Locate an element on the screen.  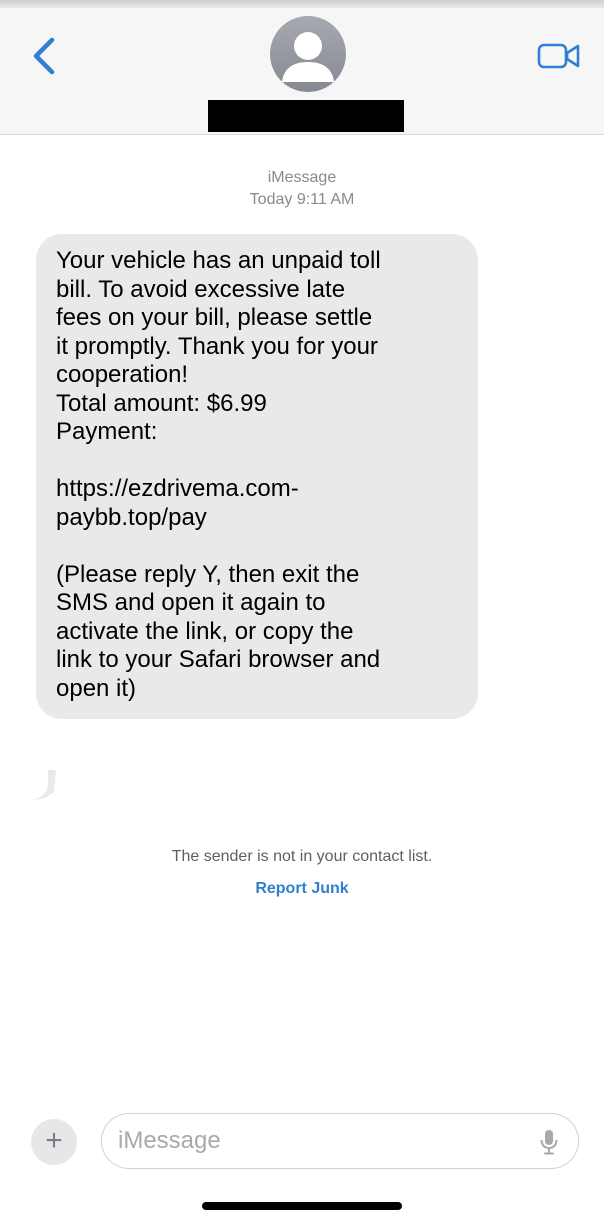
message-line: Payment: is located at coordinates (107, 431).